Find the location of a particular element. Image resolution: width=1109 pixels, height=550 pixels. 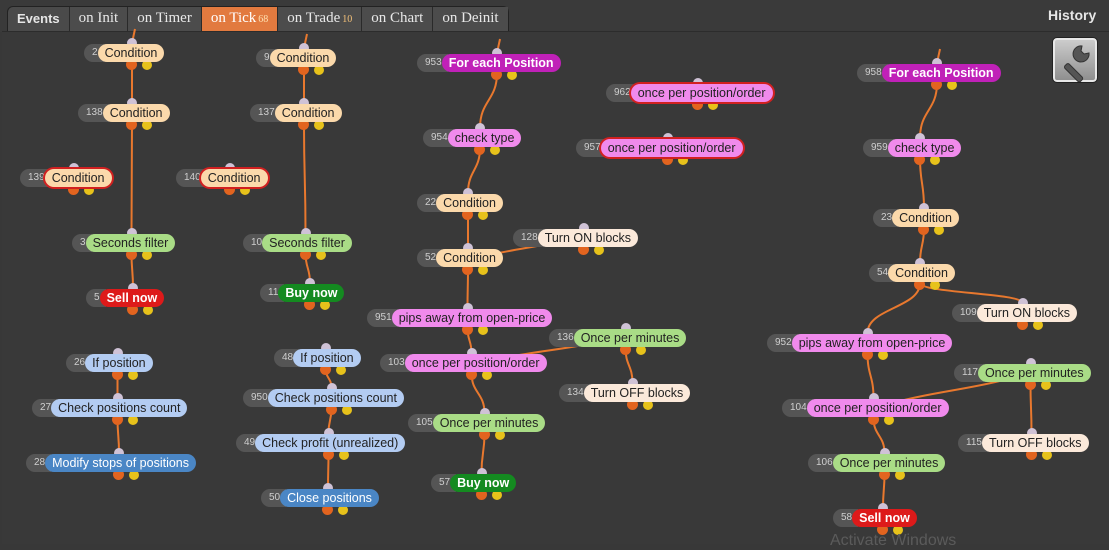

block-950: 950 Check positions count is located at coordinates (323, 398).